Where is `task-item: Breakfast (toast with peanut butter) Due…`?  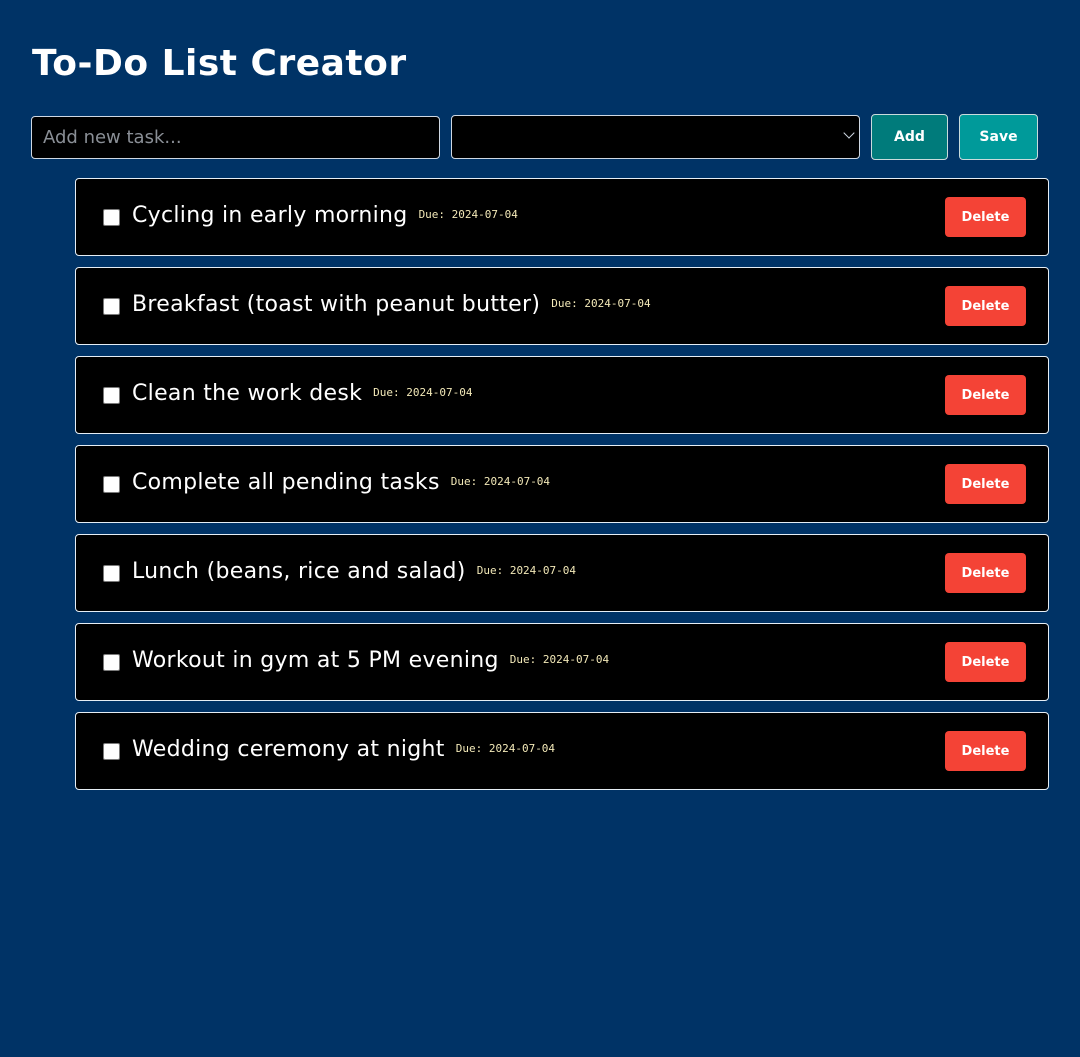
task-item: Breakfast (toast with peanut butter) Due… is located at coordinates (562, 306).